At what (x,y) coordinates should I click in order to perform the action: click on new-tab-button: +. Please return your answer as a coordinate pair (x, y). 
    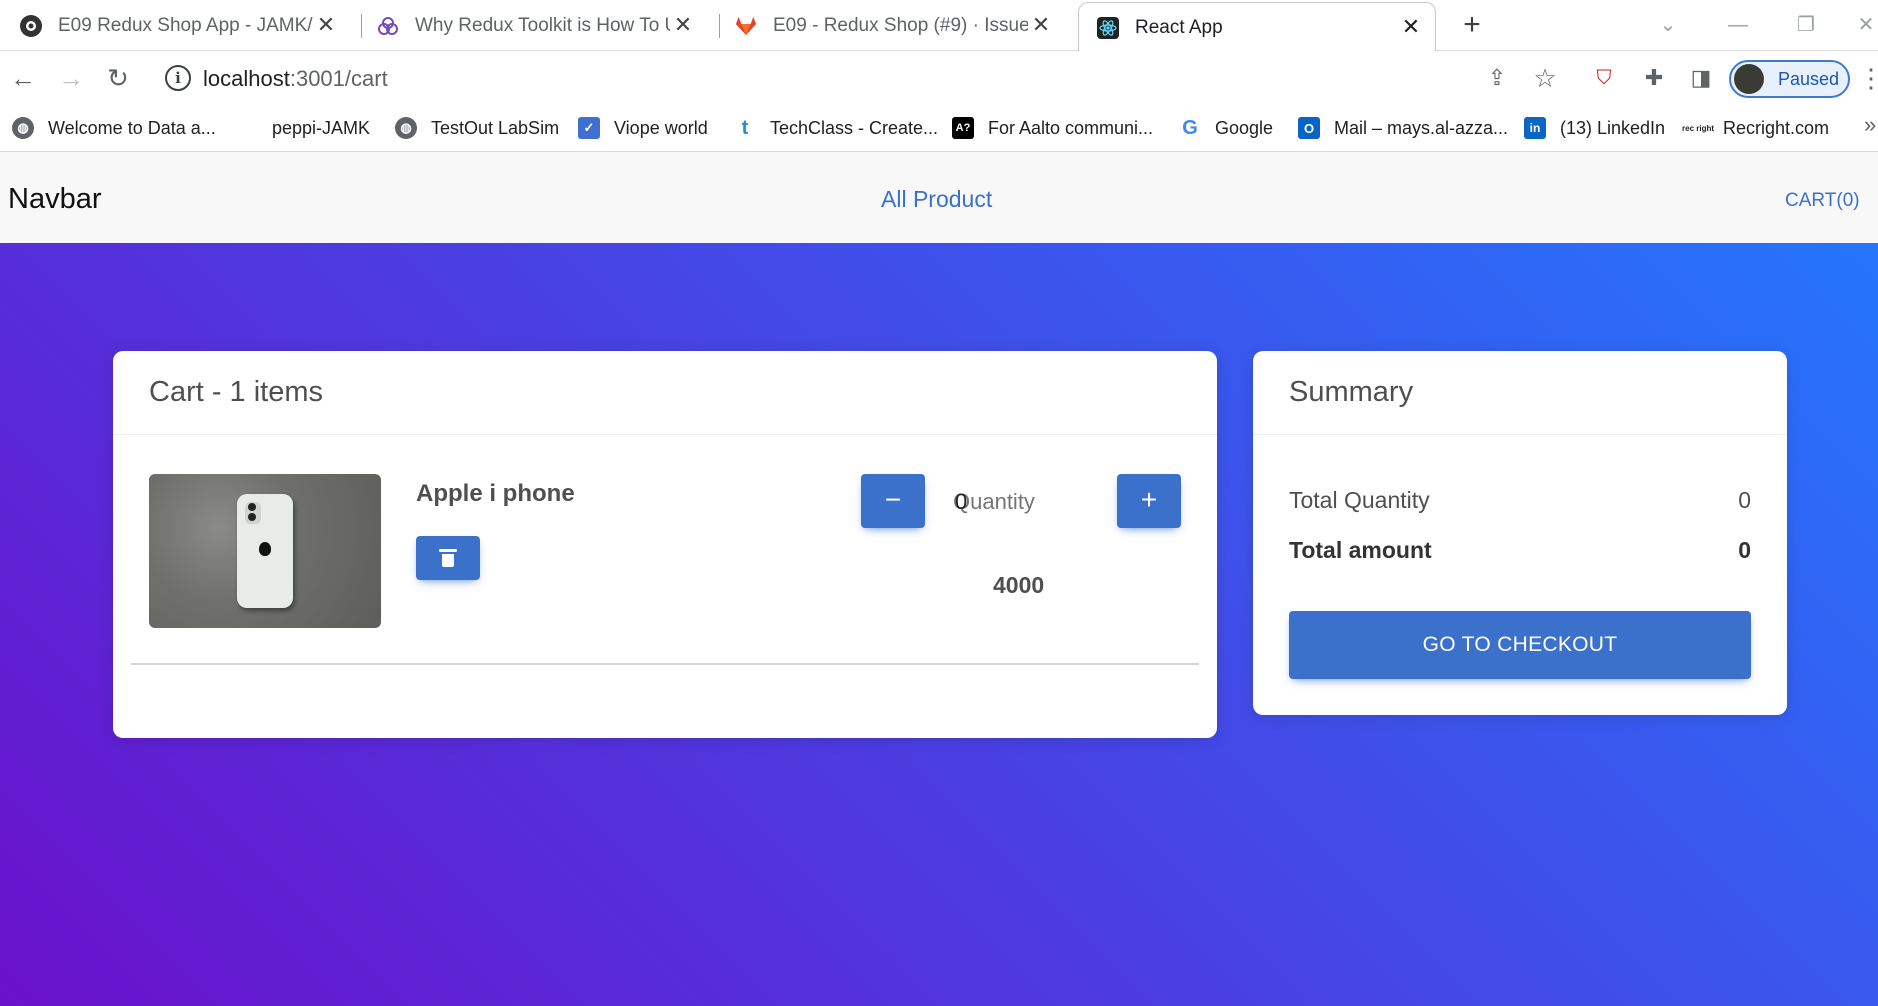
    Looking at the image, I should click on (1472, 25).